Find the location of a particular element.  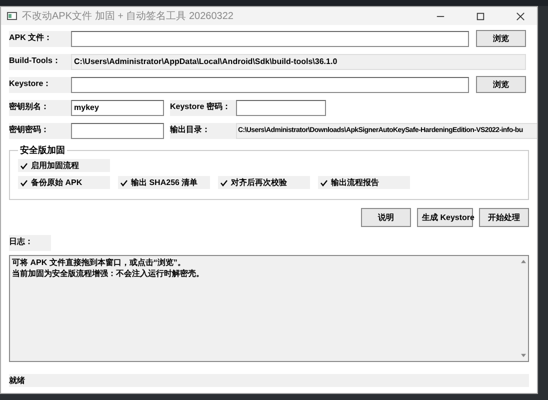

scroll-down-icon is located at coordinates (523, 355).